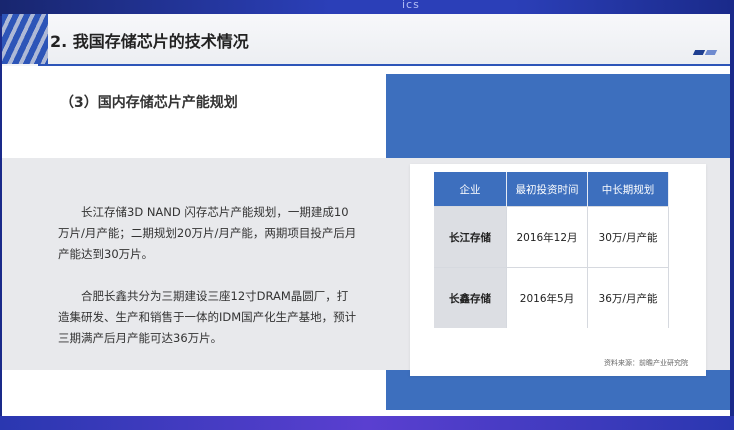 This screenshot has height=430, width=734. I want to click on table-header-cell: 中长期规划, so click(628, 189).